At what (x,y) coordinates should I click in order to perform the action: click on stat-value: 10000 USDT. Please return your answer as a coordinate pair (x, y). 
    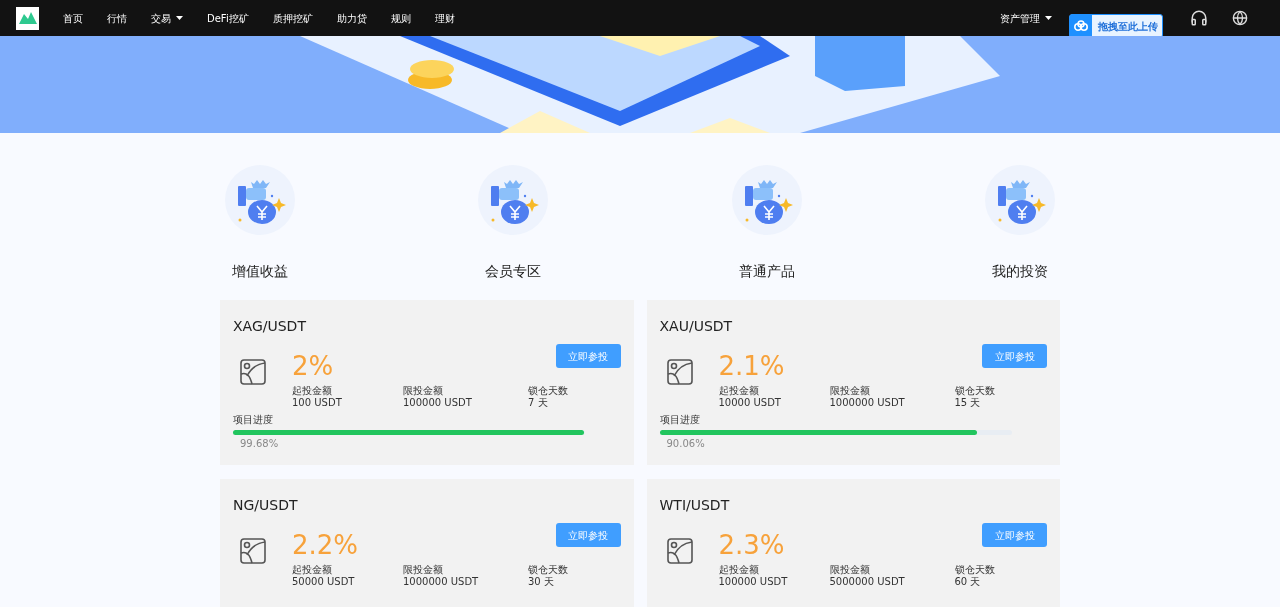
    Looking at the image, I should click on (750, 403).